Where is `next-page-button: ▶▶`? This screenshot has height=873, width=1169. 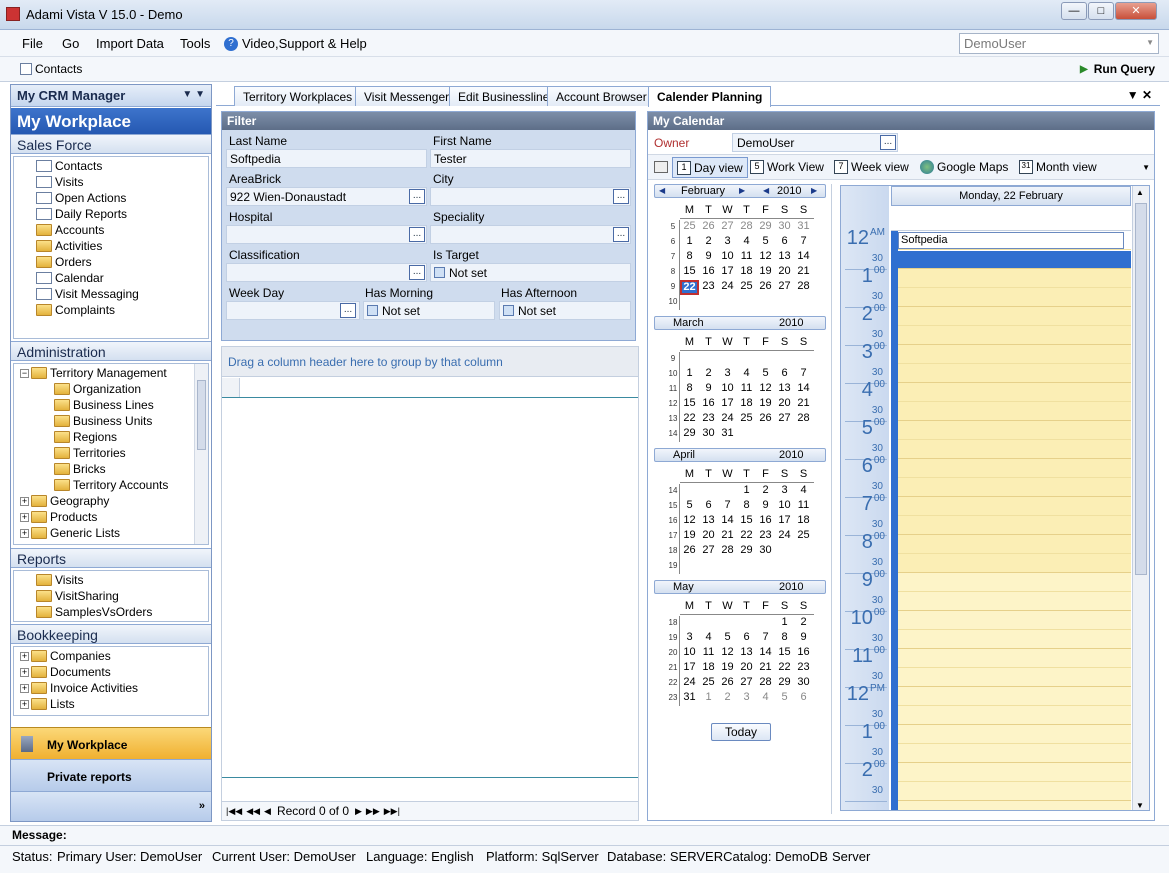
next-page-button: ▶▶ is located at coordinates (373, 811).